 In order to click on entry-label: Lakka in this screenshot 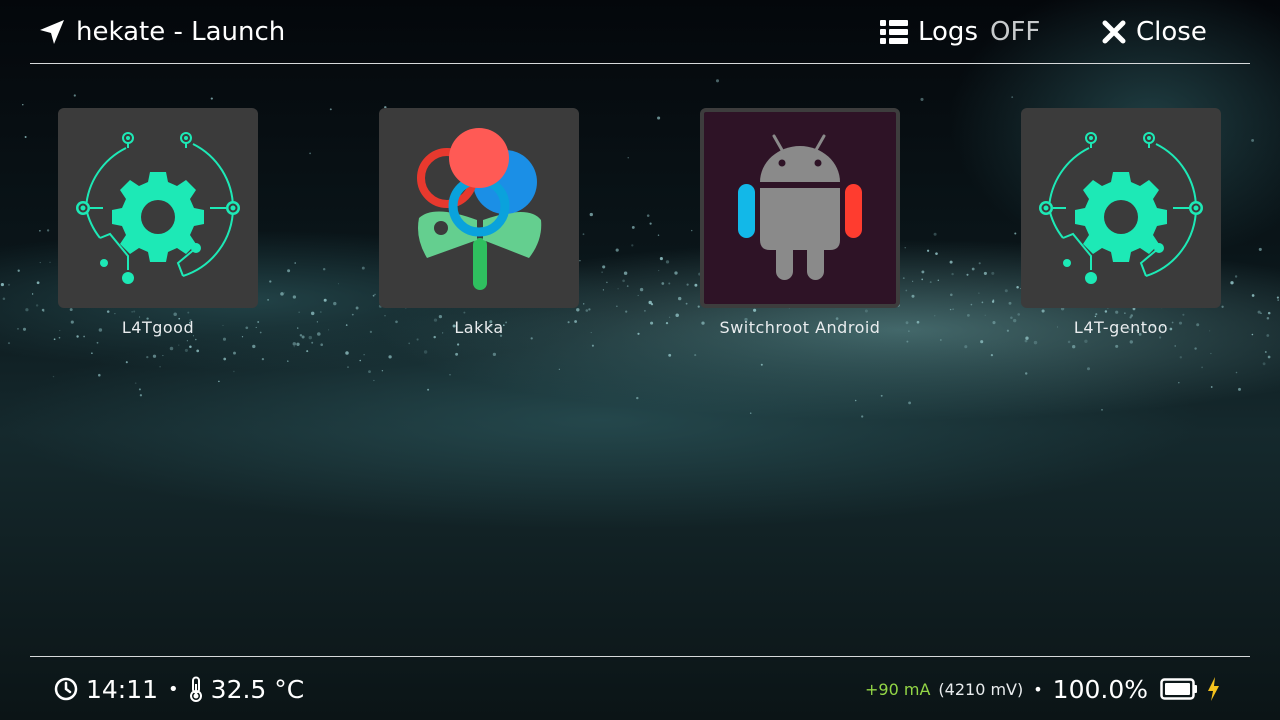, I will do `click(479, 327)`.